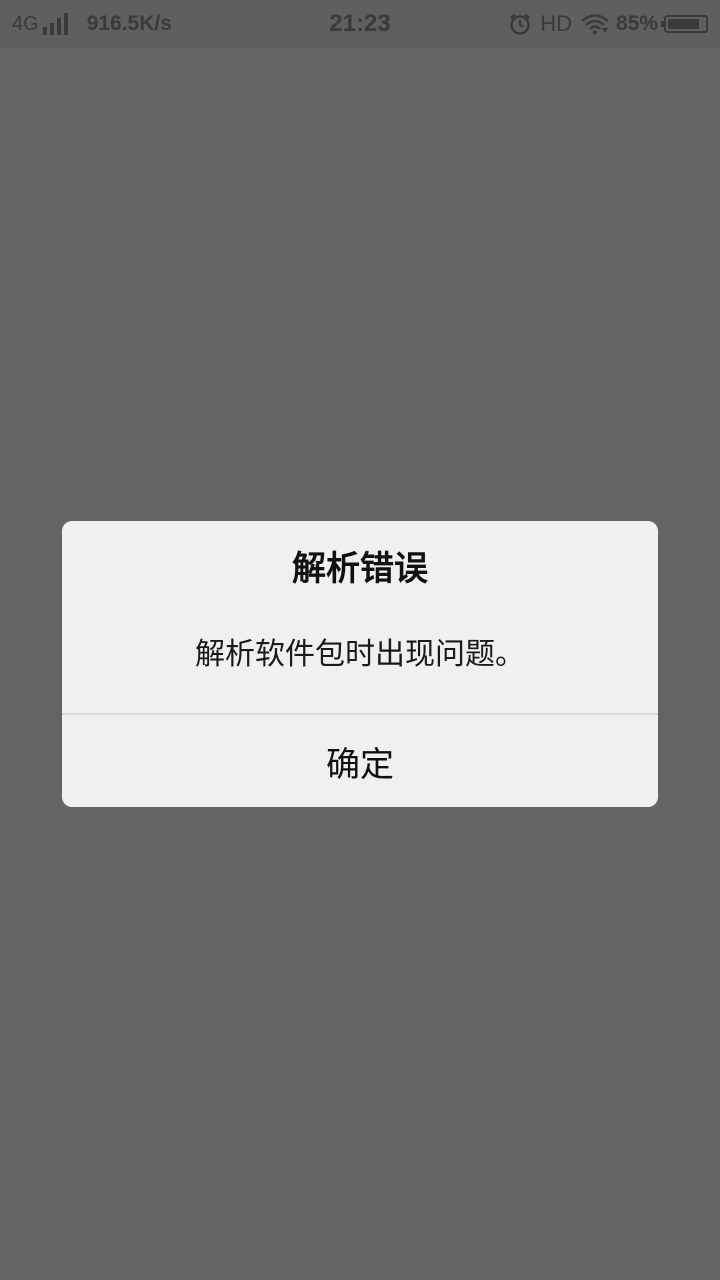  Describe the element at coordinates (636, 23) in the screenshot. I see `battery-percent: 85%` at that location.